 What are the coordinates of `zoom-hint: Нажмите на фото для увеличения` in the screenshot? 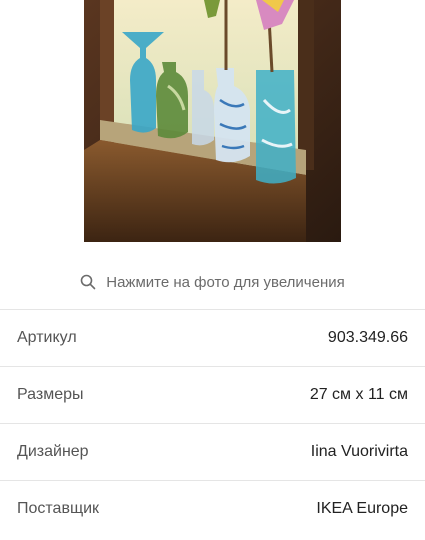 It's located at (212, 282).